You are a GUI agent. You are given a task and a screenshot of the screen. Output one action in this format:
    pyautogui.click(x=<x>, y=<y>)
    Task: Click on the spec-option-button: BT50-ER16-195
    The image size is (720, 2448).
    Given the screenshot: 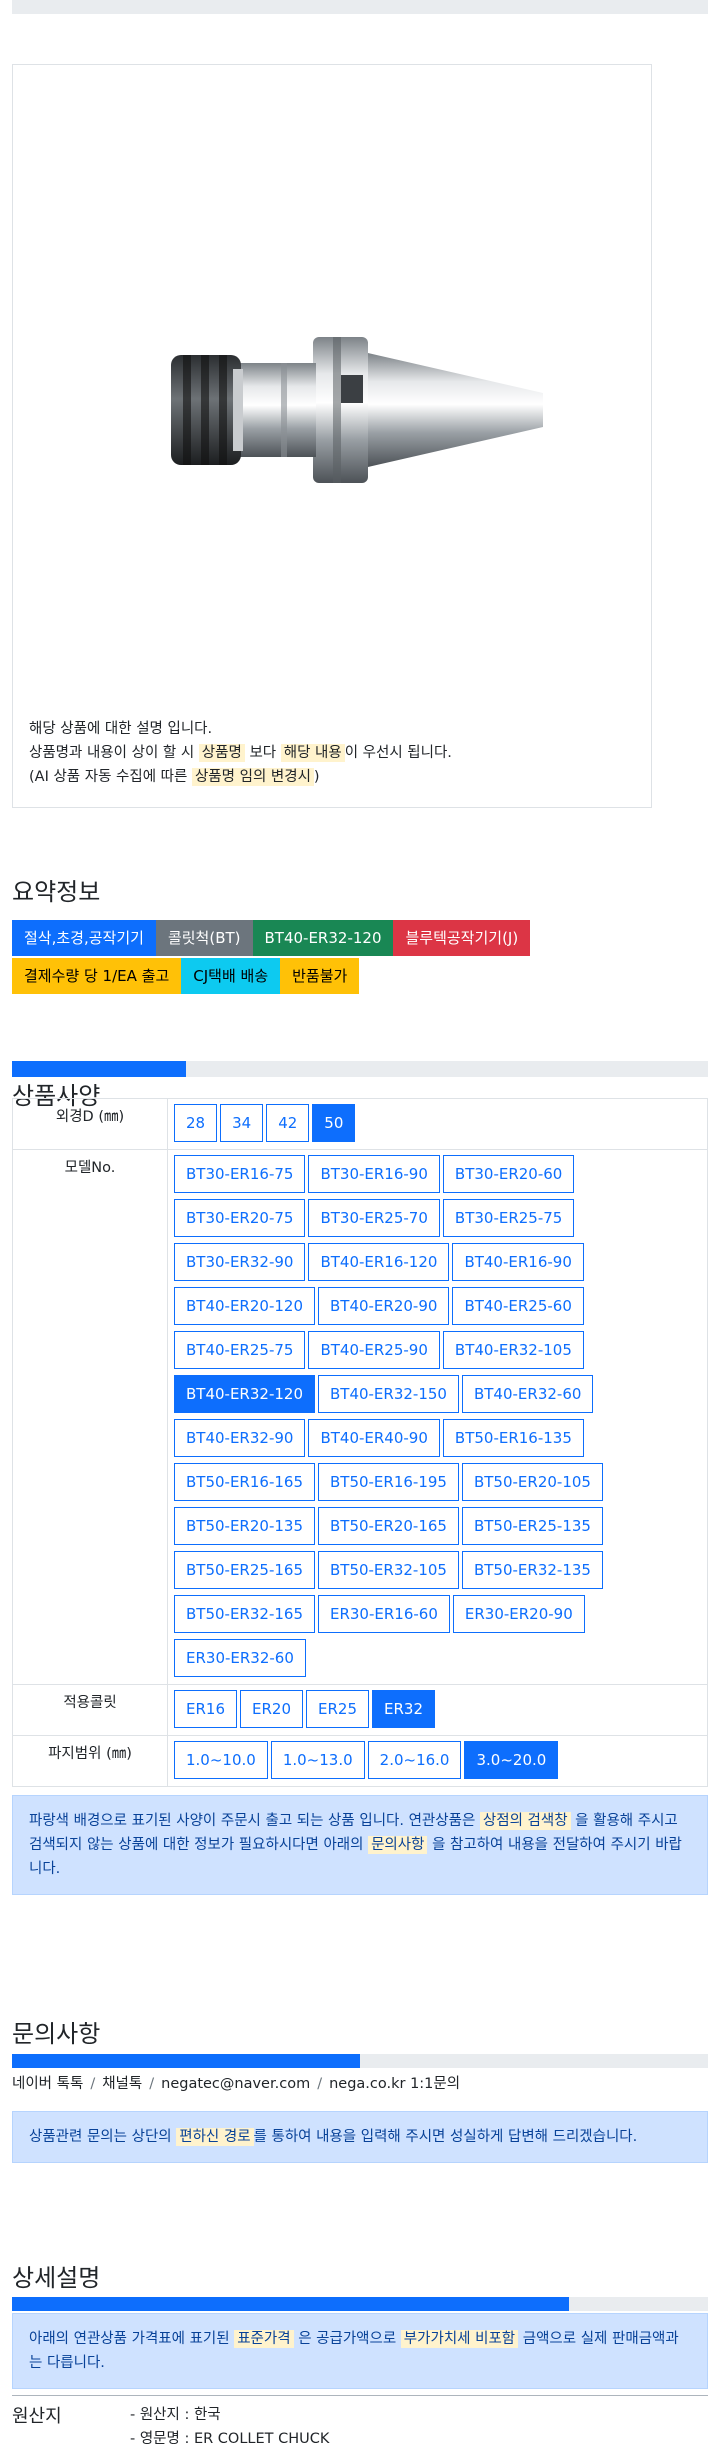 What is the action you would take?
    pyautogui.click(x=388, y=1482)
    